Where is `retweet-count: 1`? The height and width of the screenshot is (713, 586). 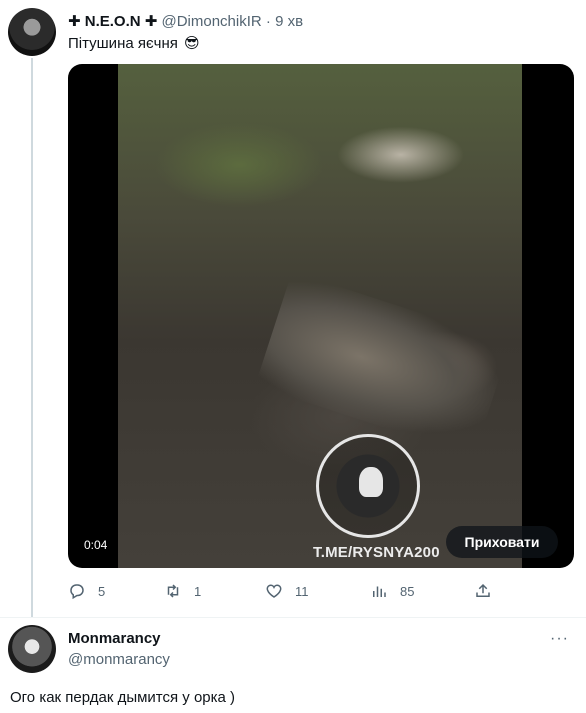 retweet-count: 1 is located at coordinates (198, 591).